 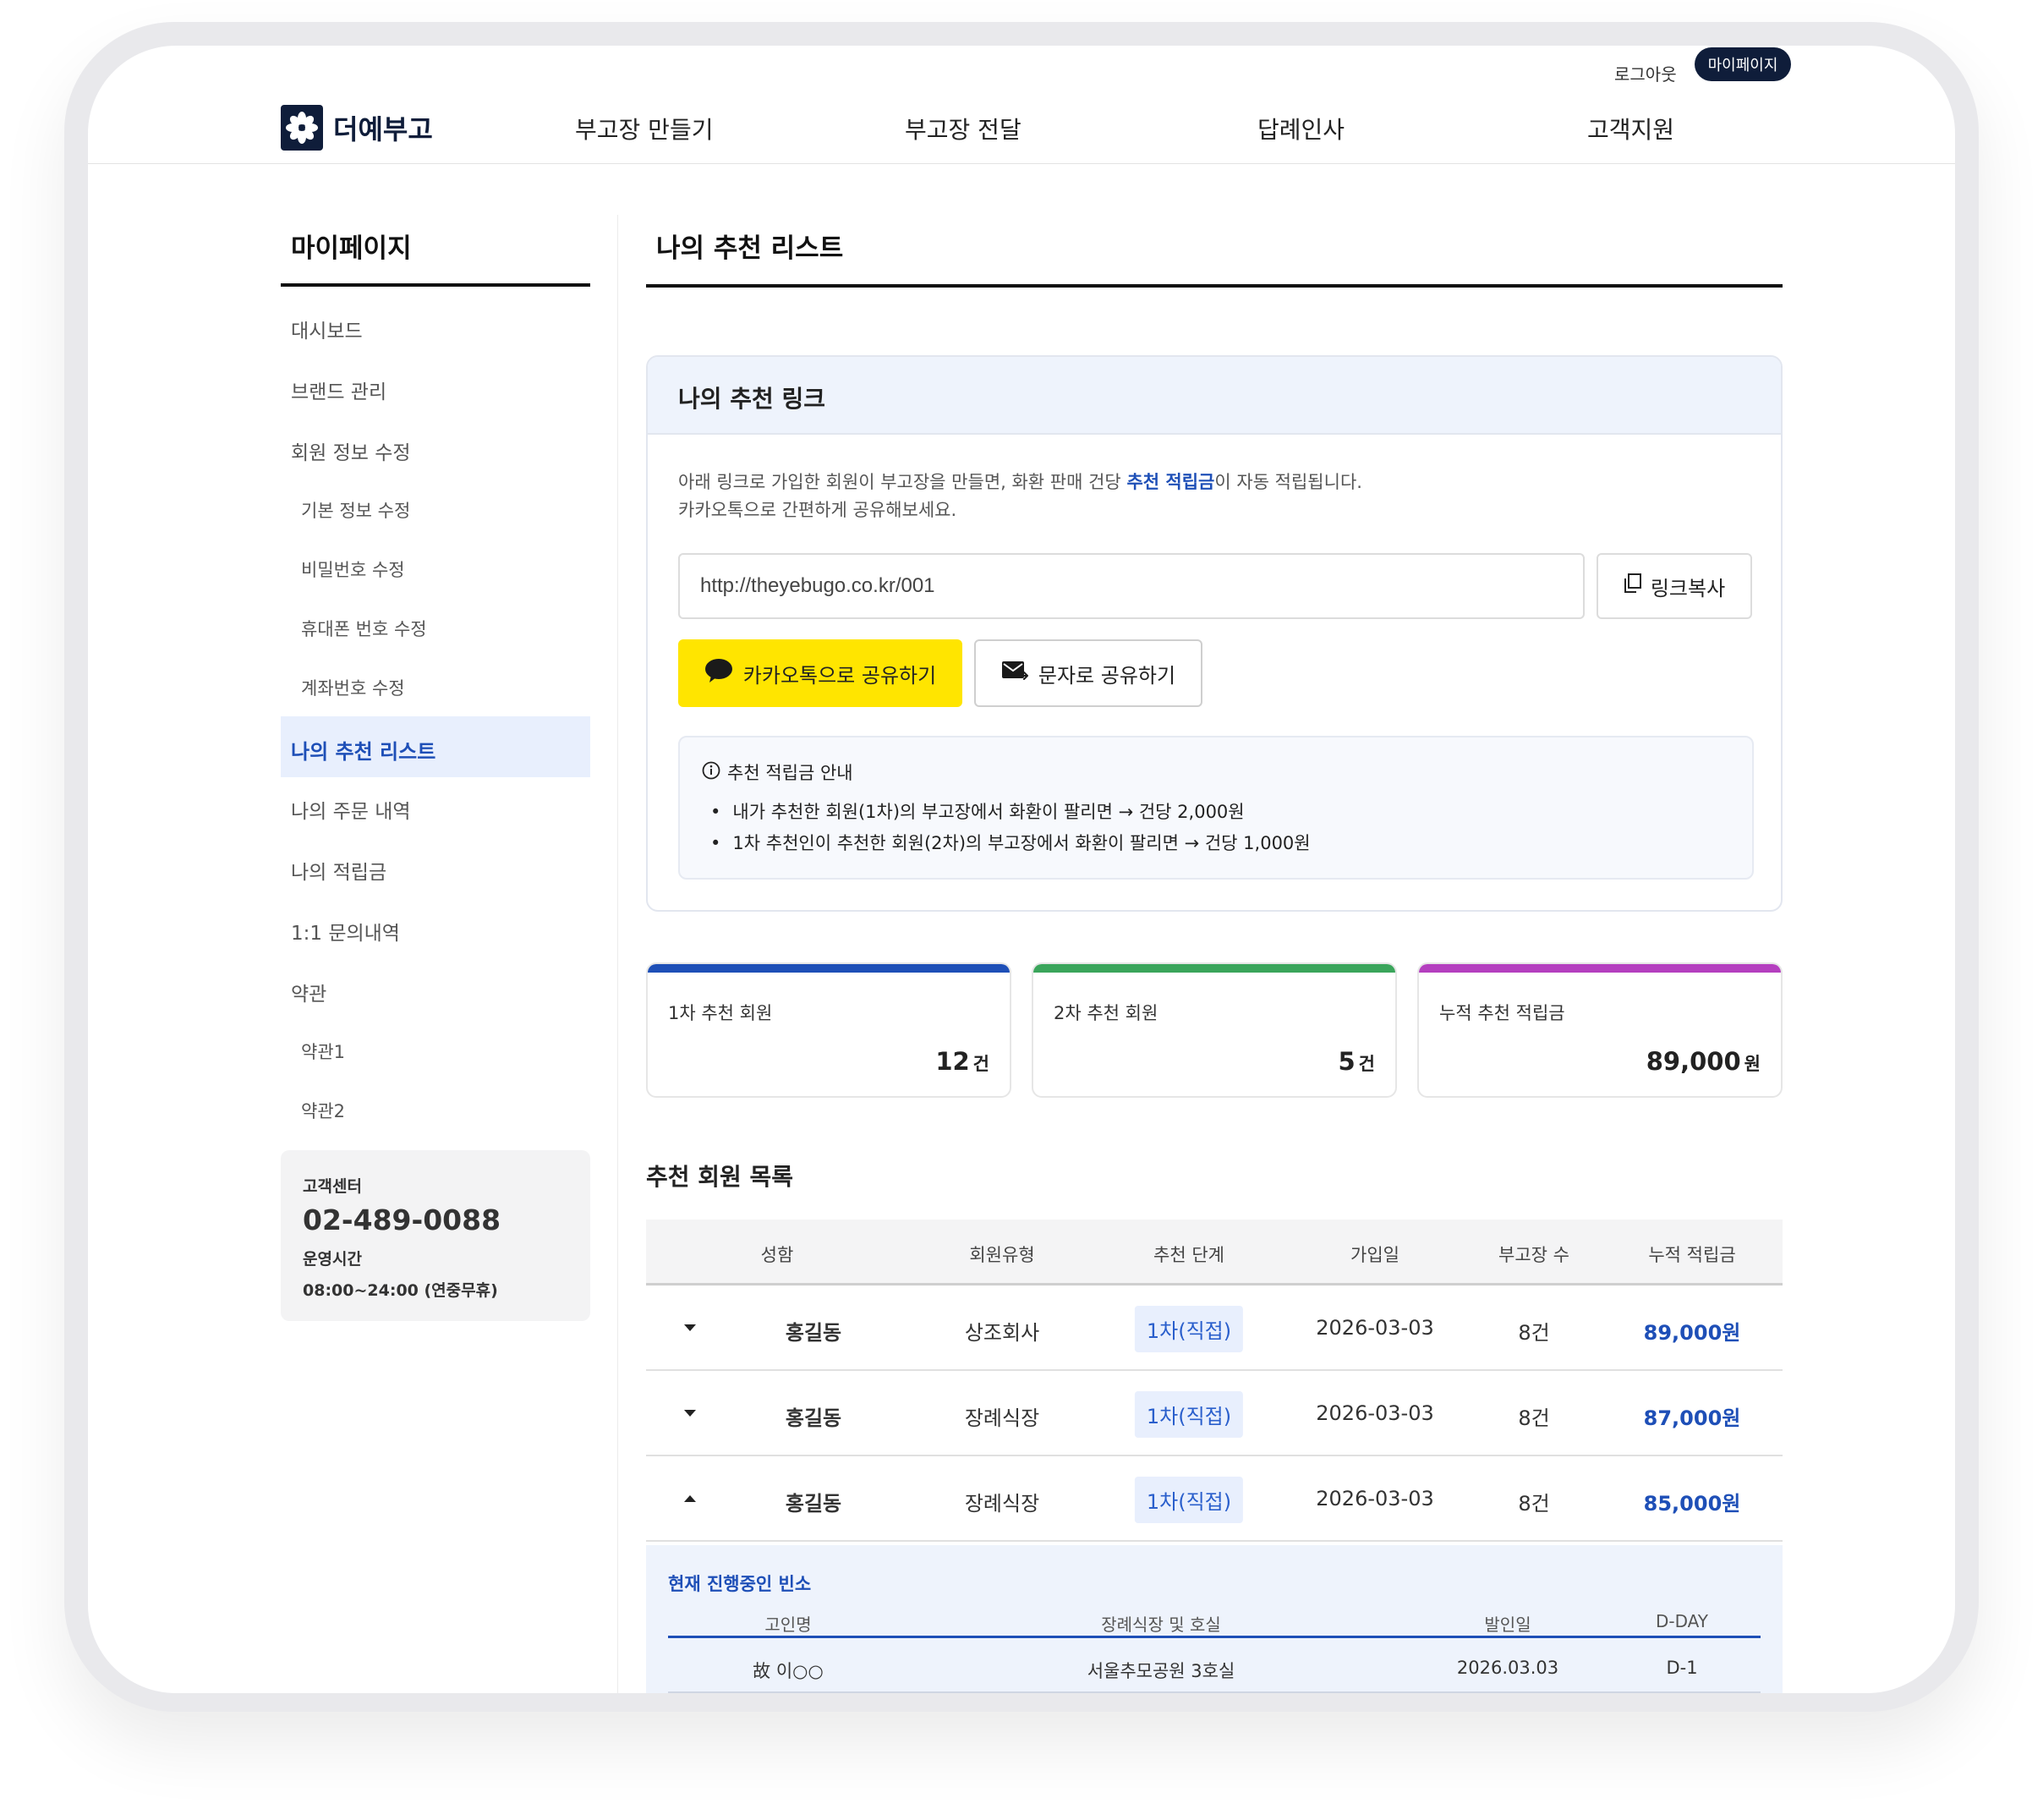 I want to click on sidebar-item-orders: 나의 주문 내역, so click(x=351, y=810).